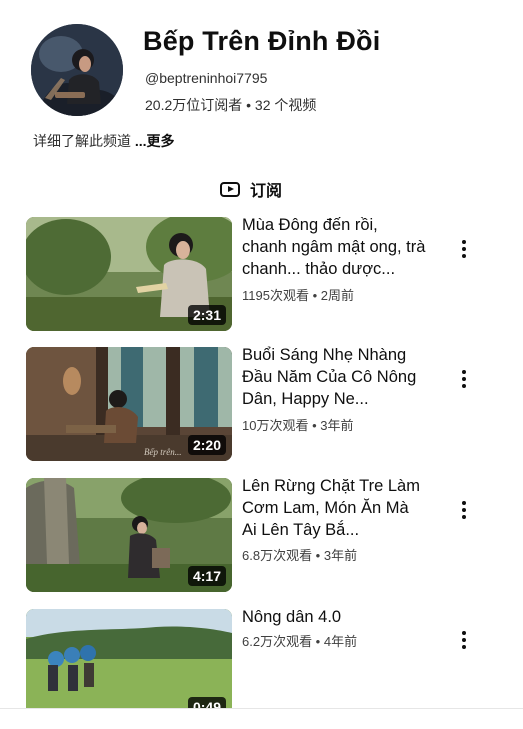  What do you see at coordinates (262, 41) in the screenshot?
I see `channel-name: Bếp Trên Đỉnh Đồi` at bounding box center [262, 41].